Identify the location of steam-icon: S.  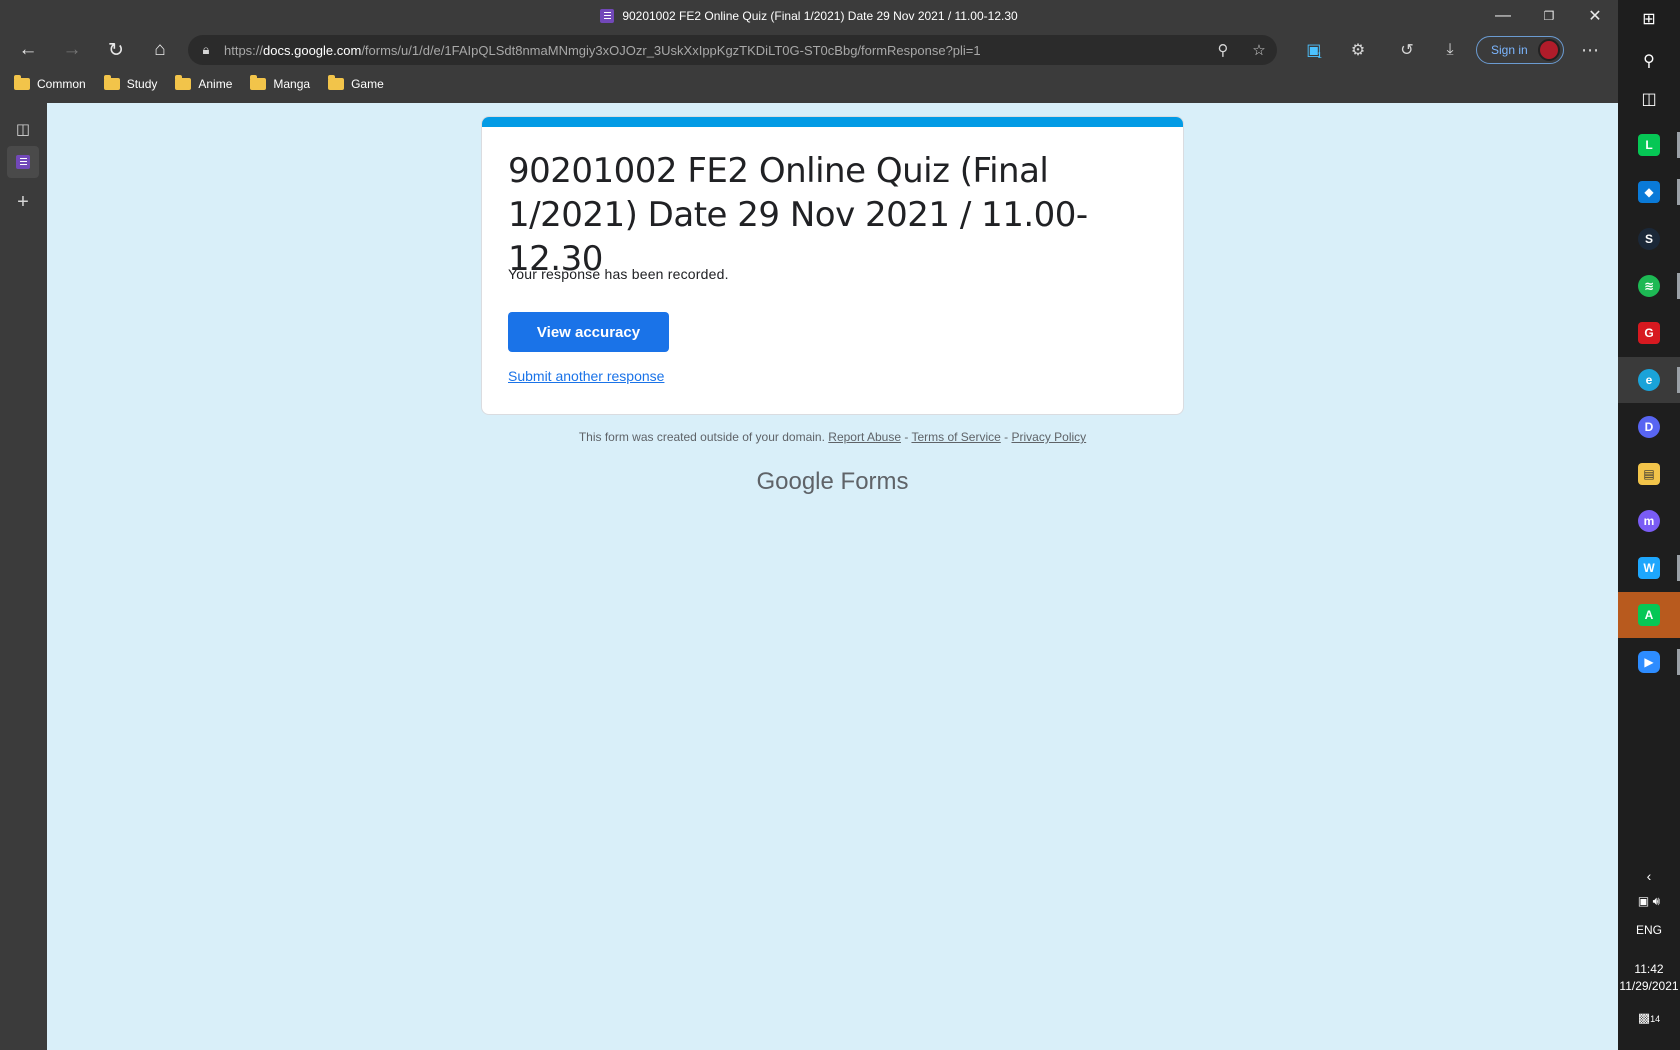
(1649, 239).